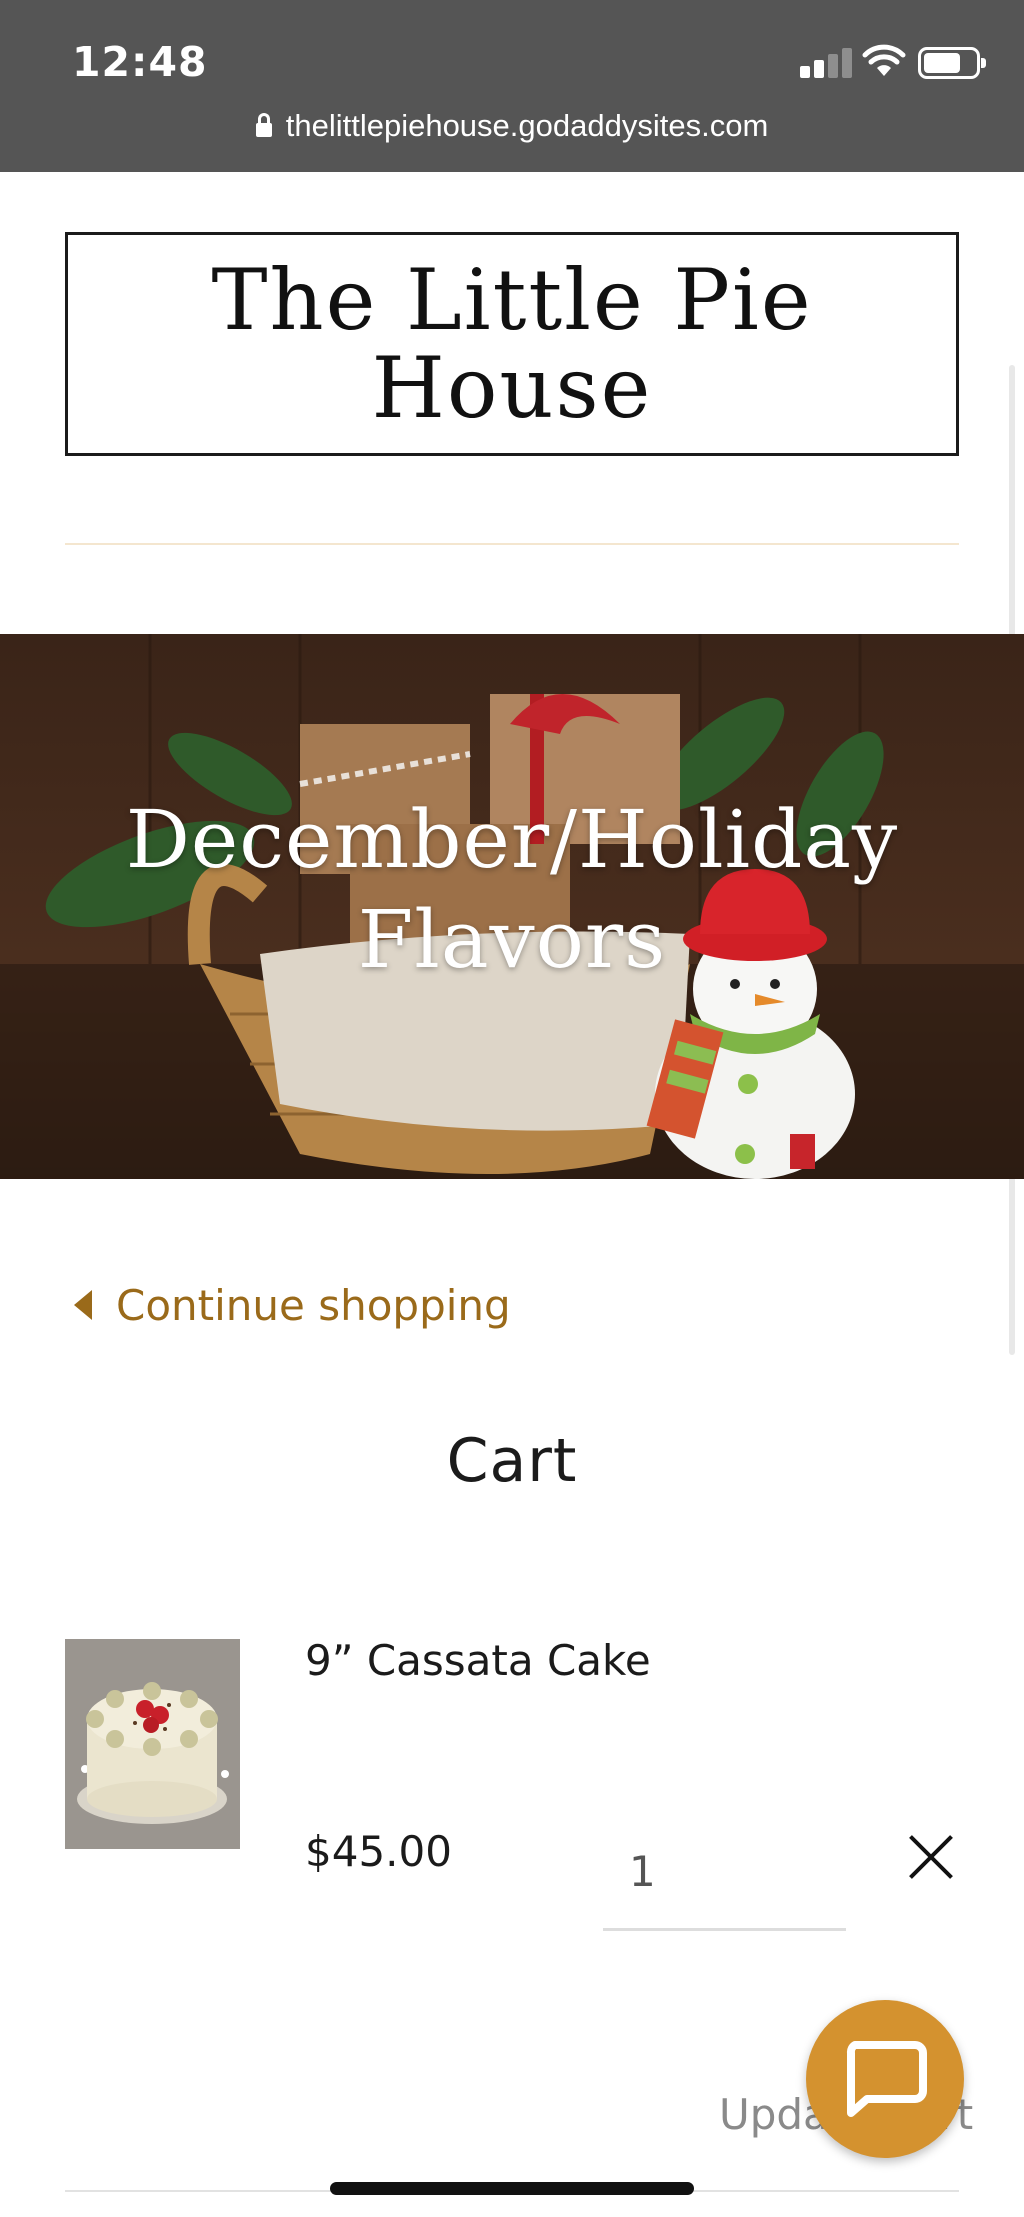 Image resolution: width=1024 pixels, height=2217 pixels. Describe the element at coordinates (724, 1873) in the screenshot. I see `quantity-input` at that location.